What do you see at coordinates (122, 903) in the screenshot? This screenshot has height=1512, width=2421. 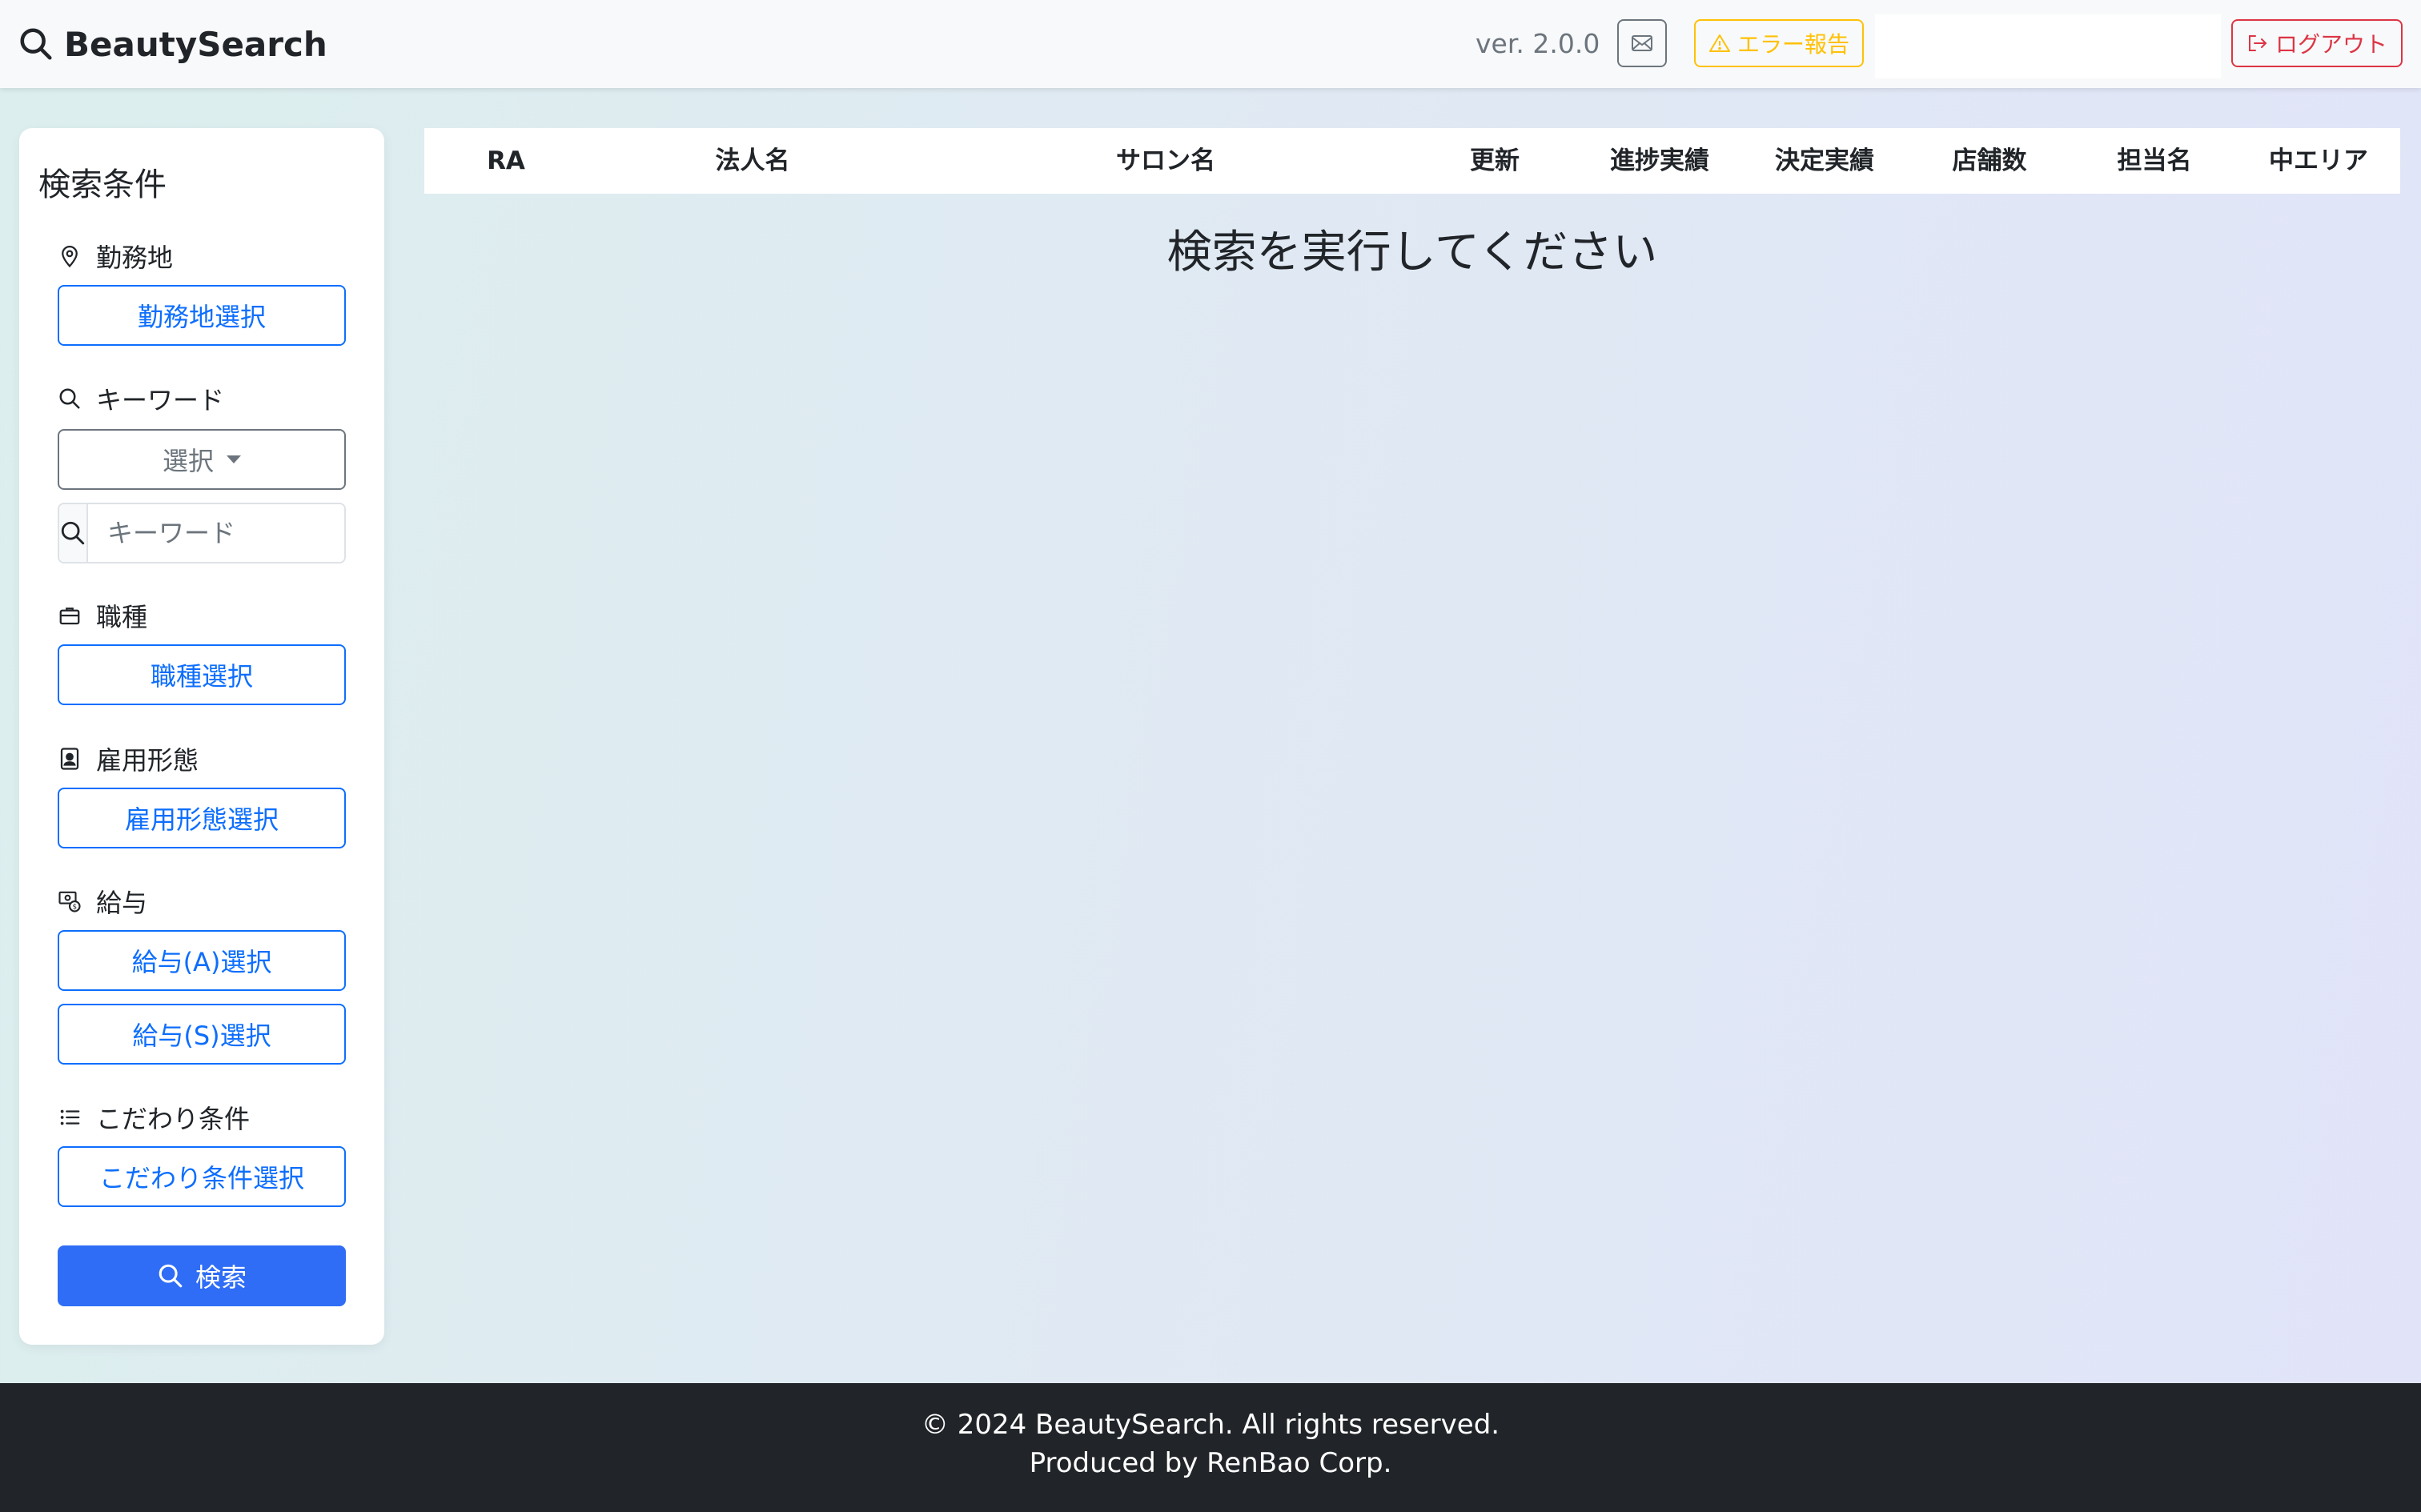 I see `salary-label-text: 給与` at bounding box center [122, 903].